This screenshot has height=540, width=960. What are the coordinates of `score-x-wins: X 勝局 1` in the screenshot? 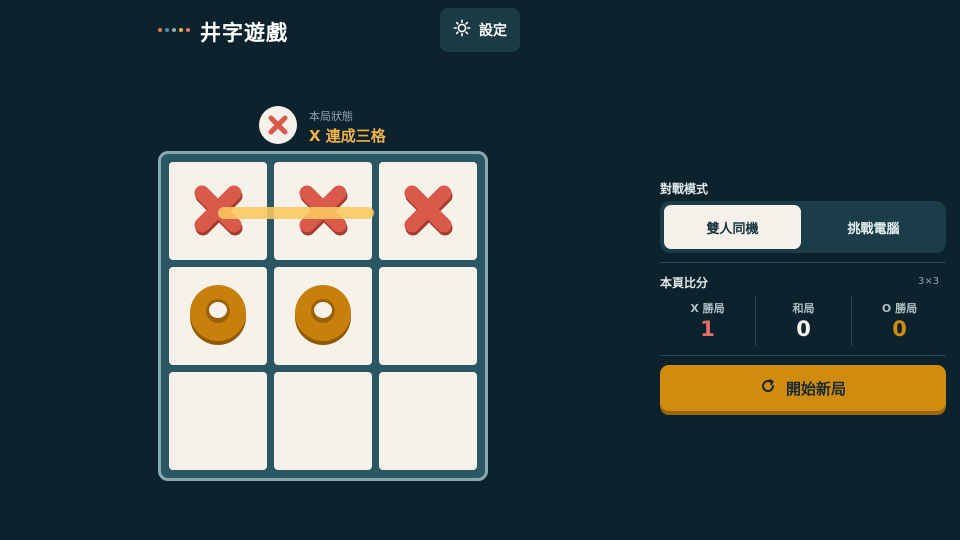 It's located at (707, 320).